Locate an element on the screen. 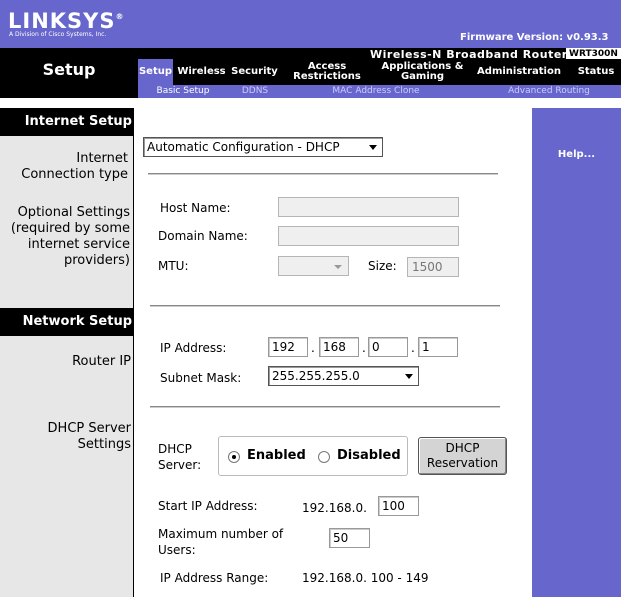 The width and height of the screenshot is (621, 597). size-label: Size: is located at coordinates (382, 266).